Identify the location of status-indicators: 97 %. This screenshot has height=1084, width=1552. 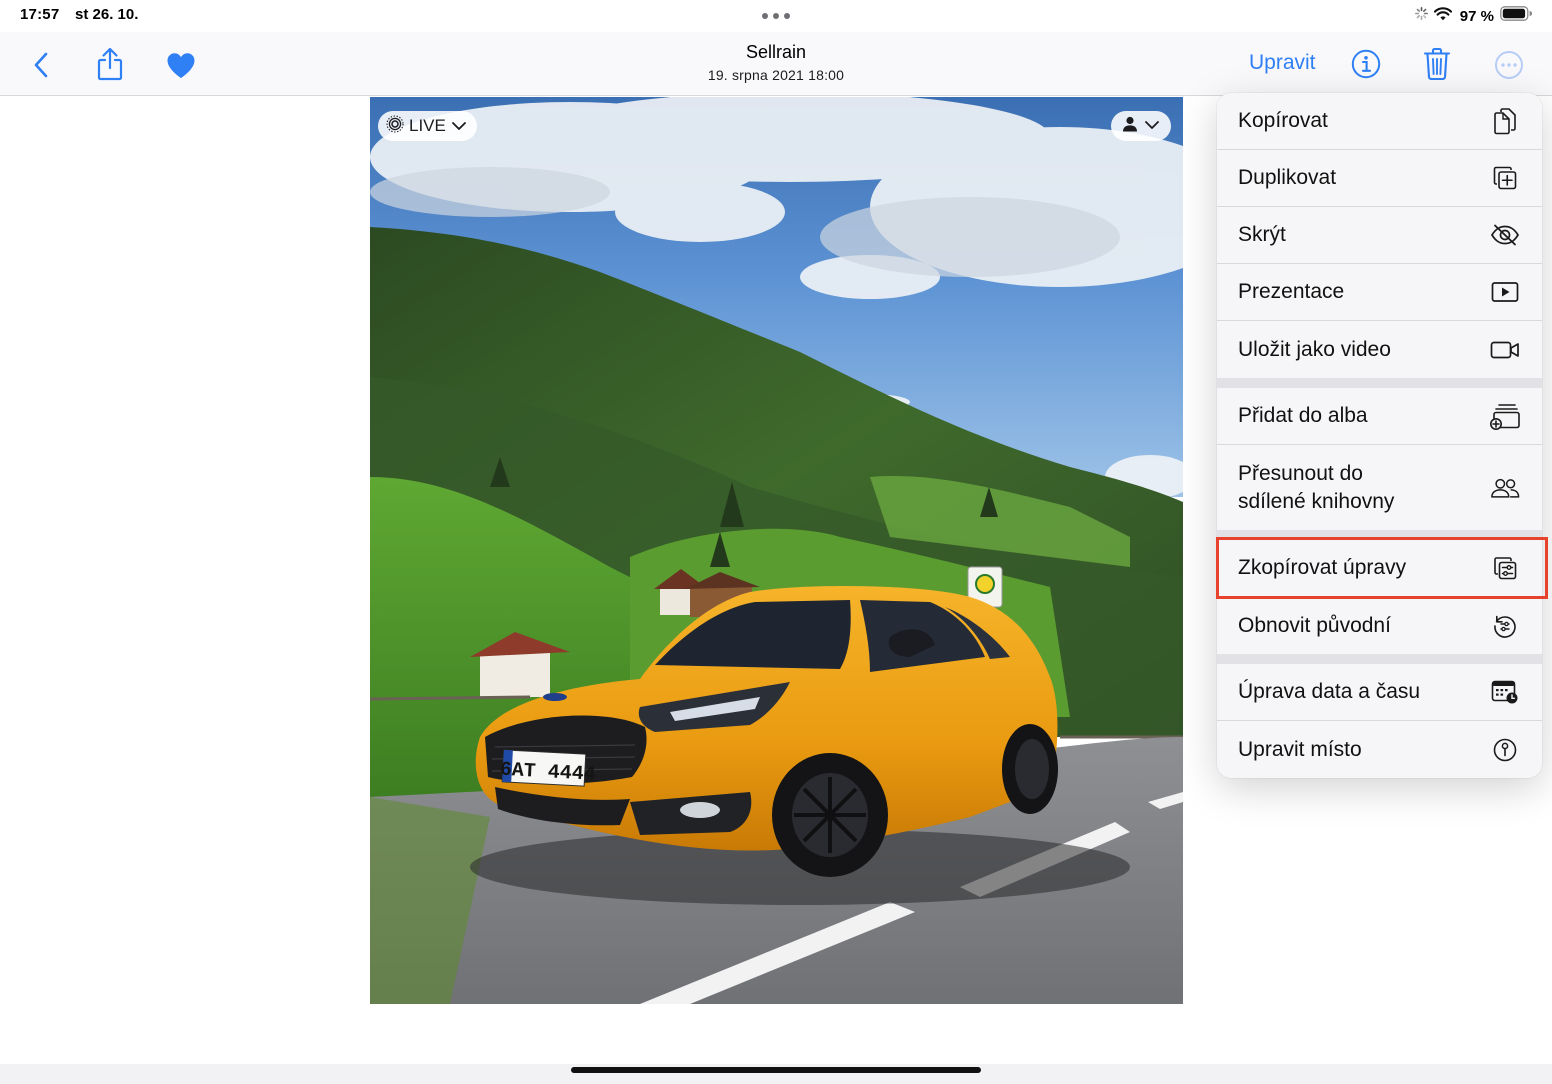
(1473, 16).